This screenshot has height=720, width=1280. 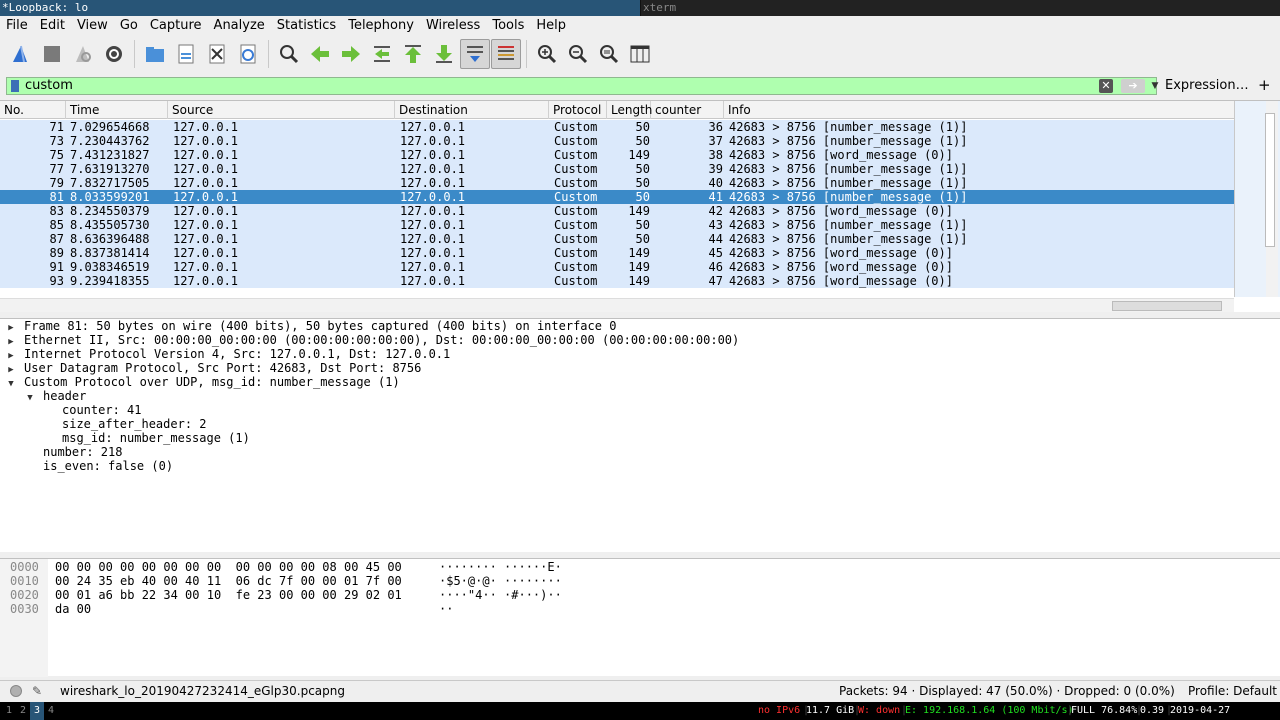 I want to click on expert-info-icon, so click(x=16, y=691).